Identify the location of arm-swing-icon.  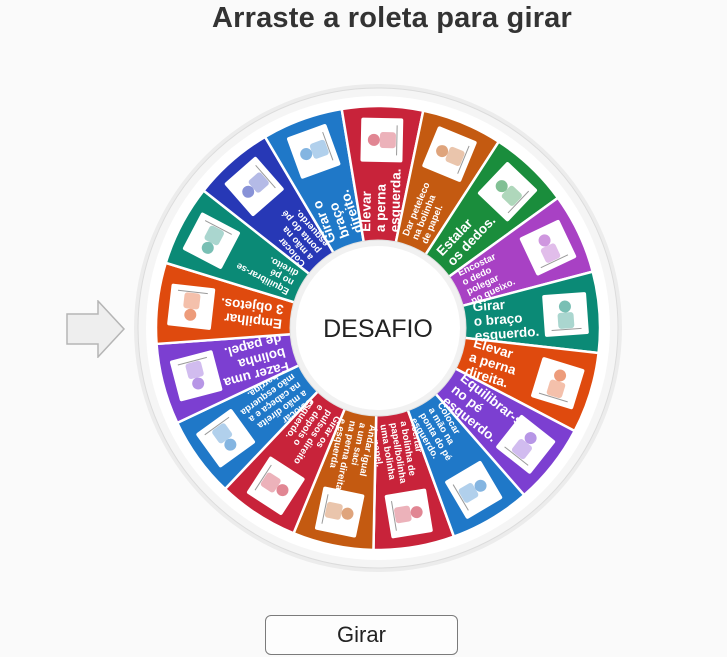
(565, 314).